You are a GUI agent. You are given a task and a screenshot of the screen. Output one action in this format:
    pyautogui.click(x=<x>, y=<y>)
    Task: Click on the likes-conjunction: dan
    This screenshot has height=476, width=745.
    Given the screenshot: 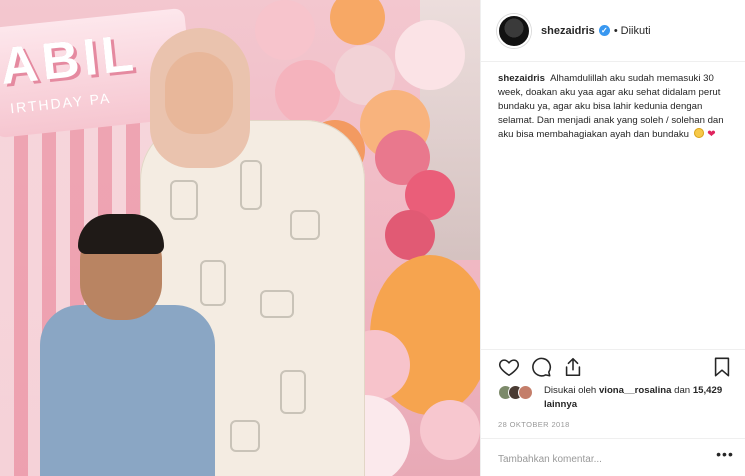 What is the action you would take?
    pyautogui.click(x=682, y=390)
    